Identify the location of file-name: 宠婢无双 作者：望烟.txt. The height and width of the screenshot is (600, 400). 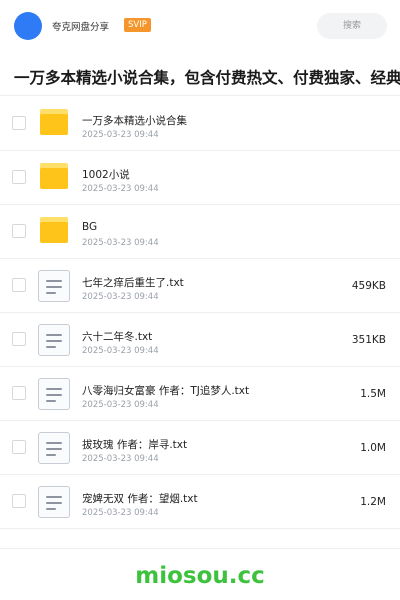
(140, 498).